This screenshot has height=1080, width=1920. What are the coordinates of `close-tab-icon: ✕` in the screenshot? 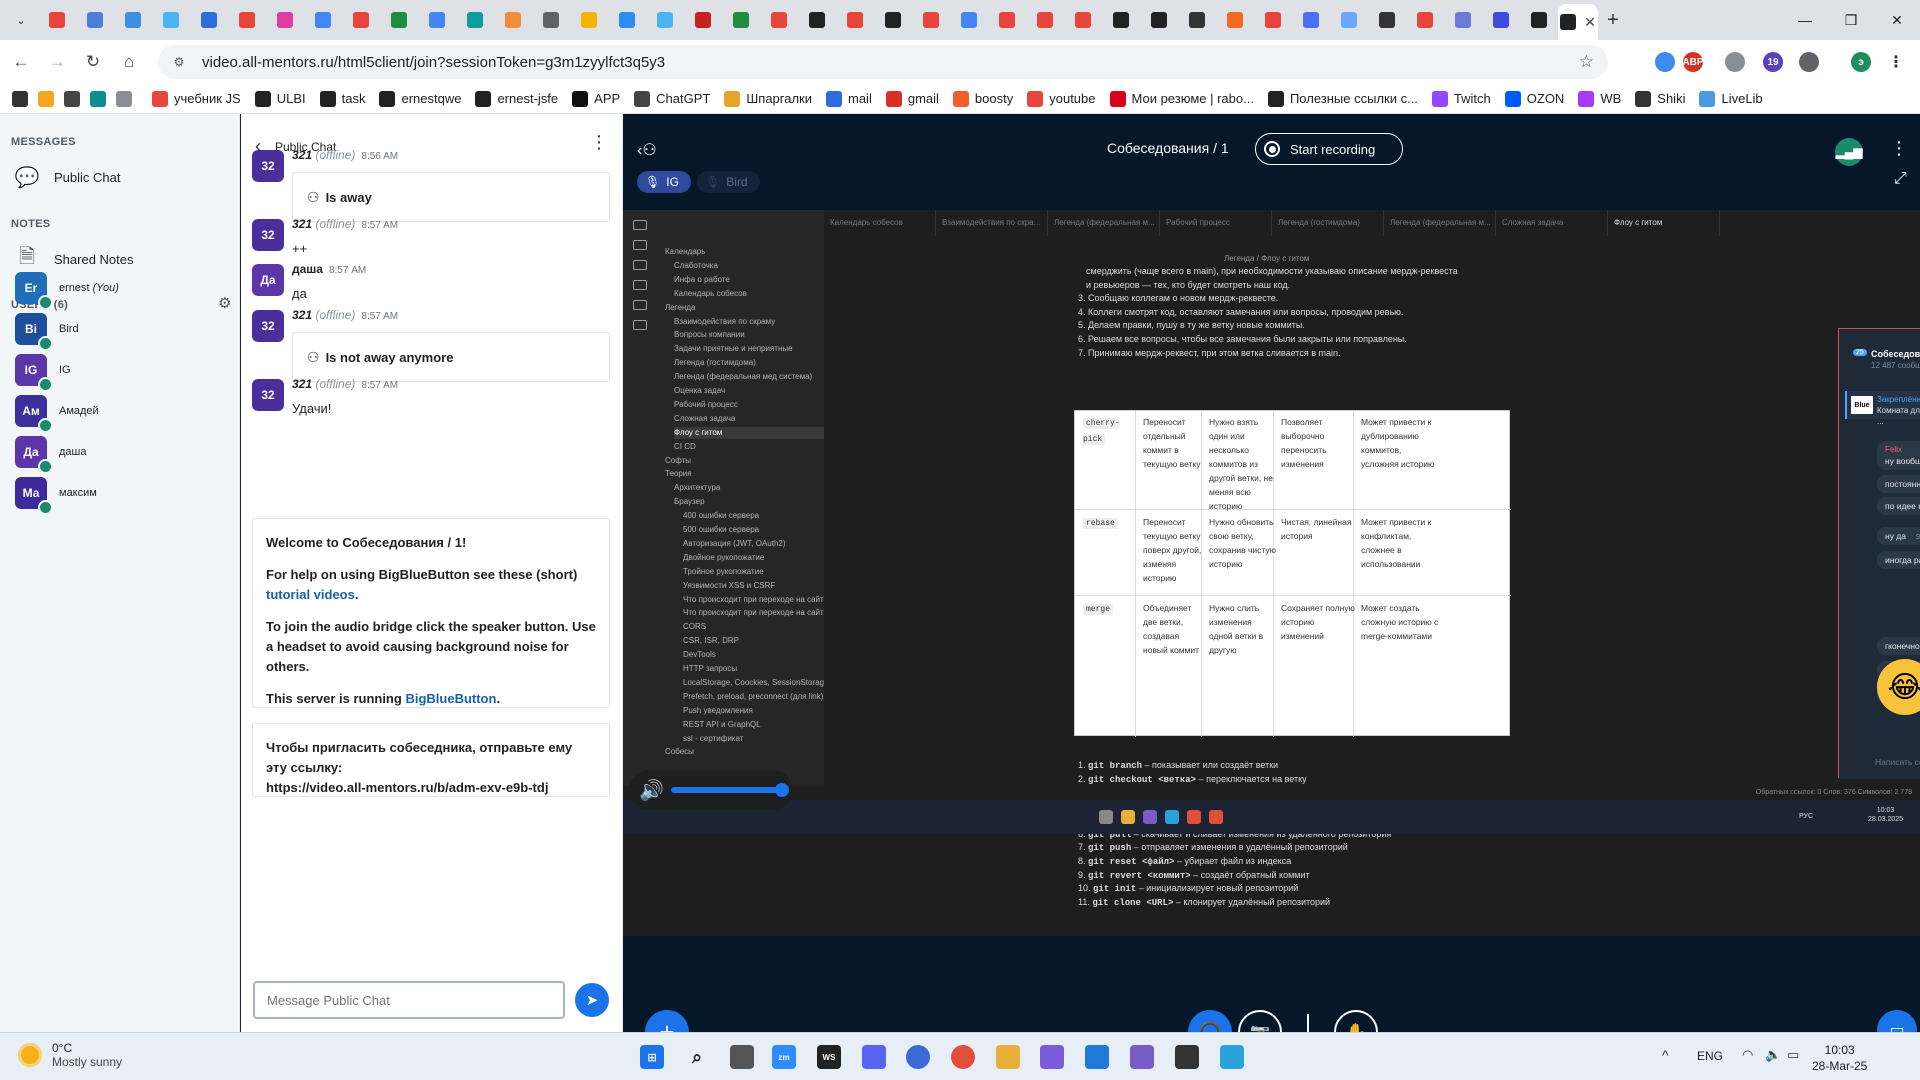 It's located at (1590, 22).